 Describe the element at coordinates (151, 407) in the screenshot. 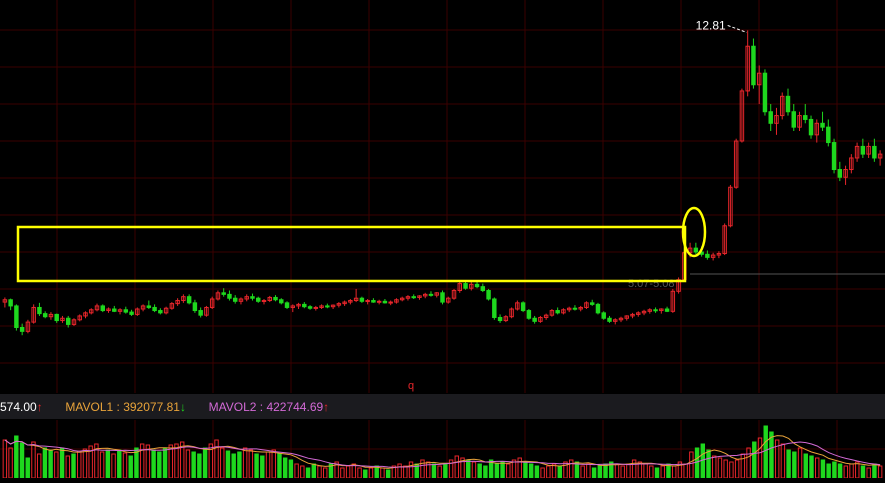

I see `mavol1-value: 392077.81` at that location.